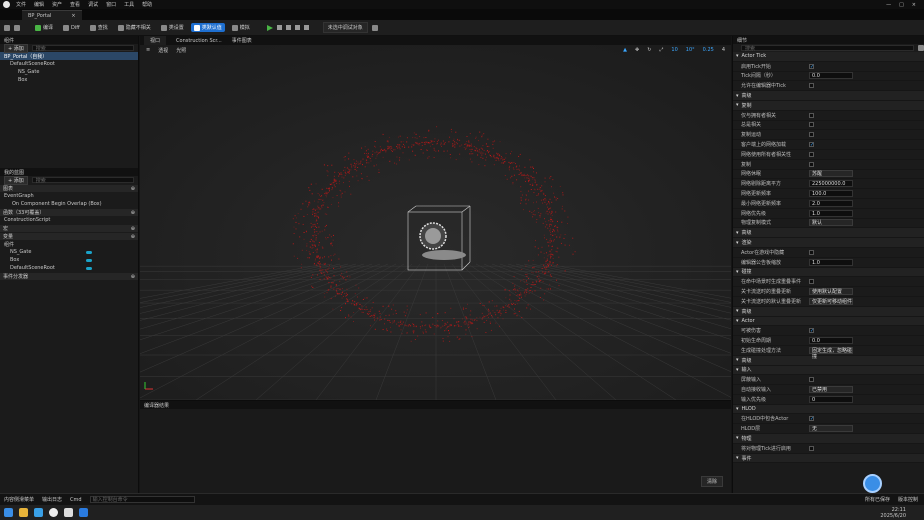  I want to click on rotate-icon: ↻, so click(649, 50).